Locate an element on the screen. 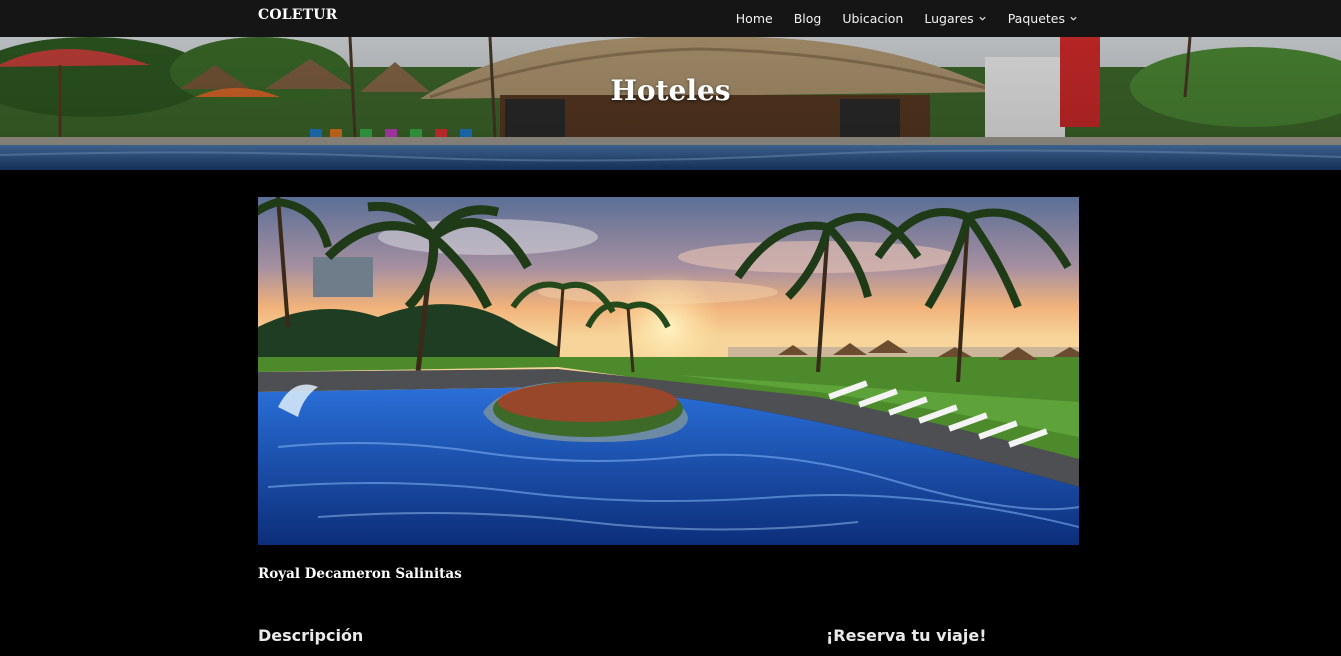  hotel-name: Royal Decameron Salinitas is located at coordinates (360, 574).